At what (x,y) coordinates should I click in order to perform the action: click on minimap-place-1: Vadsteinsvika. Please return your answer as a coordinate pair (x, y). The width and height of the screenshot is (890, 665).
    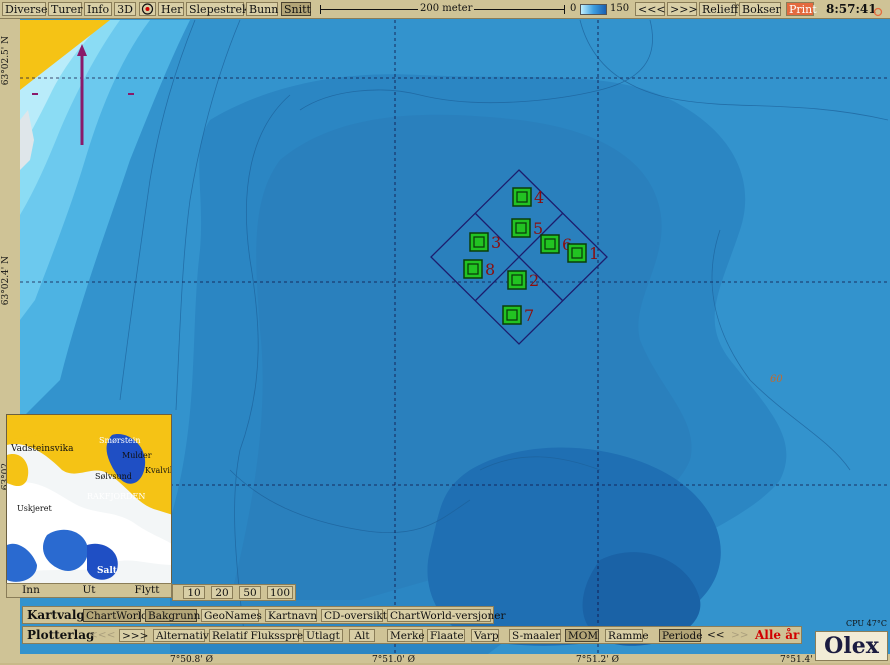
    Looking at the image, I should click on (42, 449).